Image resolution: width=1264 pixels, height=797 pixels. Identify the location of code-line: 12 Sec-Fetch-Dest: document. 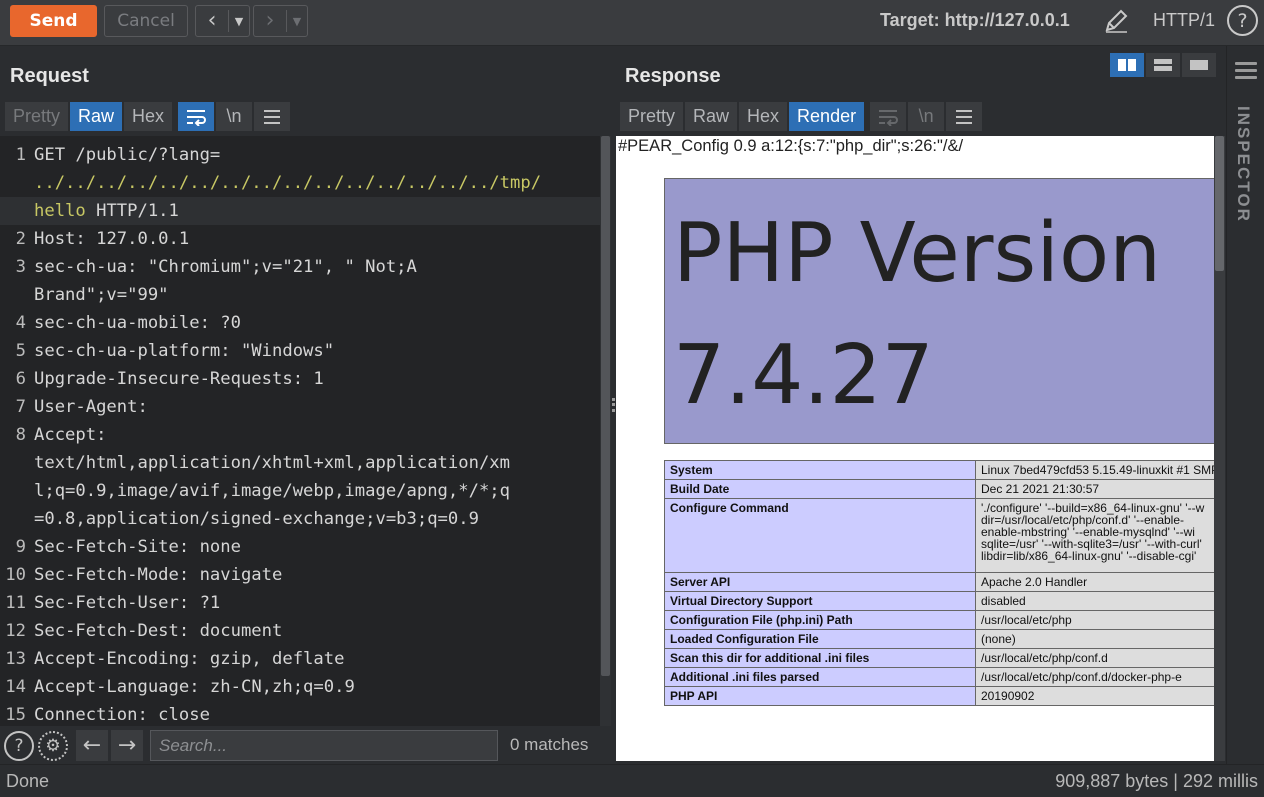
(302, 631).